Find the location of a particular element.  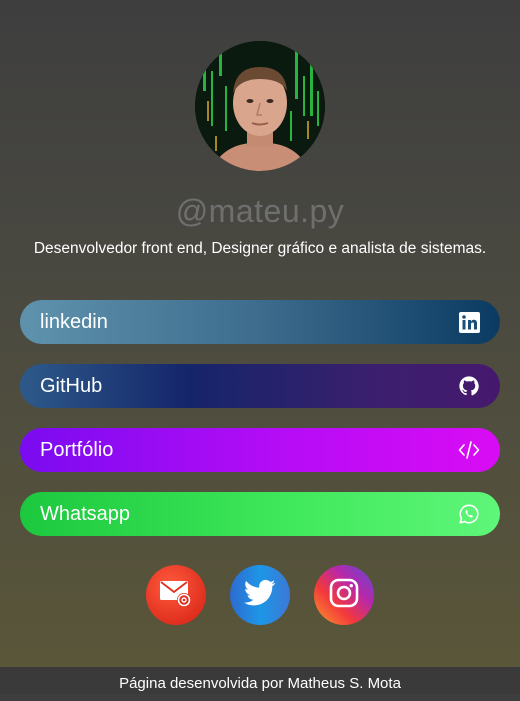

code-icon is located at coordinates (469, 450).